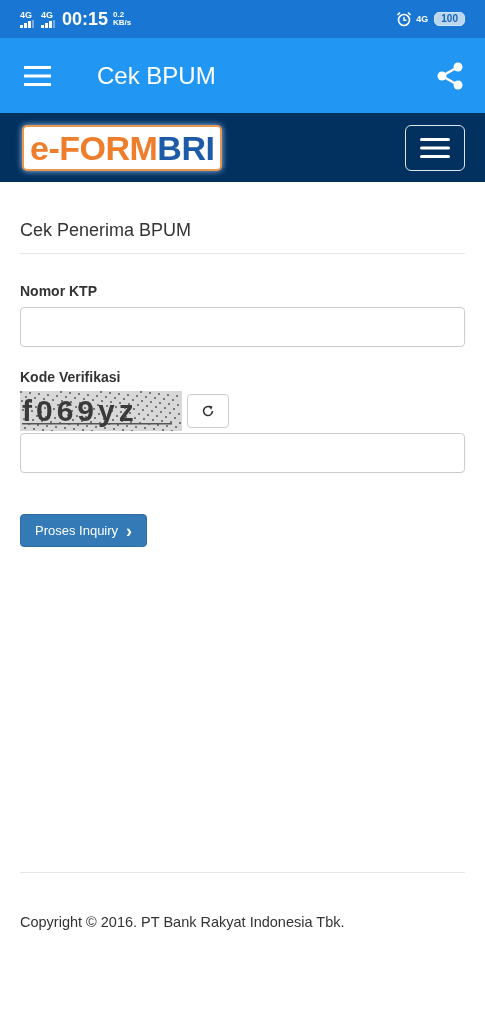  Describe the element at coordinates (71, 377) in the screenshot. I see `field-label: Kode Verifikasi` at that location.